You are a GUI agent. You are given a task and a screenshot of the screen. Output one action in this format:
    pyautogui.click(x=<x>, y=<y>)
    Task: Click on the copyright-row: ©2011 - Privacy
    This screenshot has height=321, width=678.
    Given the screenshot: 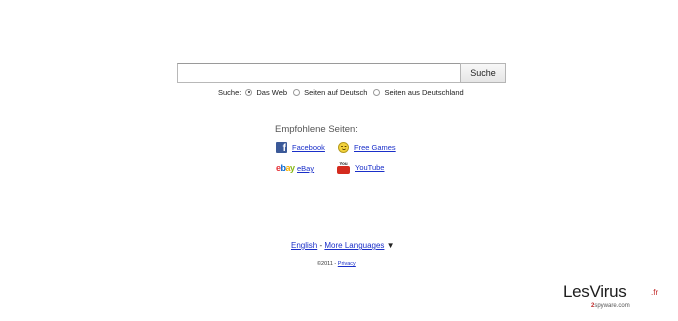 What is the action you would take?
    pyautogui.click(x=336, y=264)
    